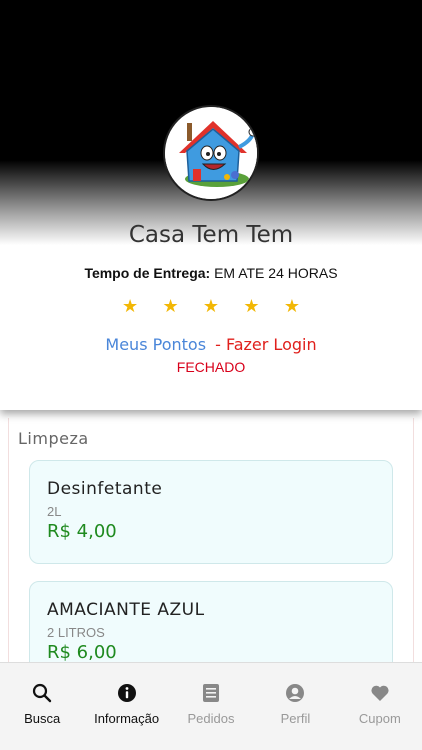 This screenshot has height=750, width=422. Describe the element at coordinates (155, 344) in the screenshot. I see `my-points-link: Meus Pontos` at that location.